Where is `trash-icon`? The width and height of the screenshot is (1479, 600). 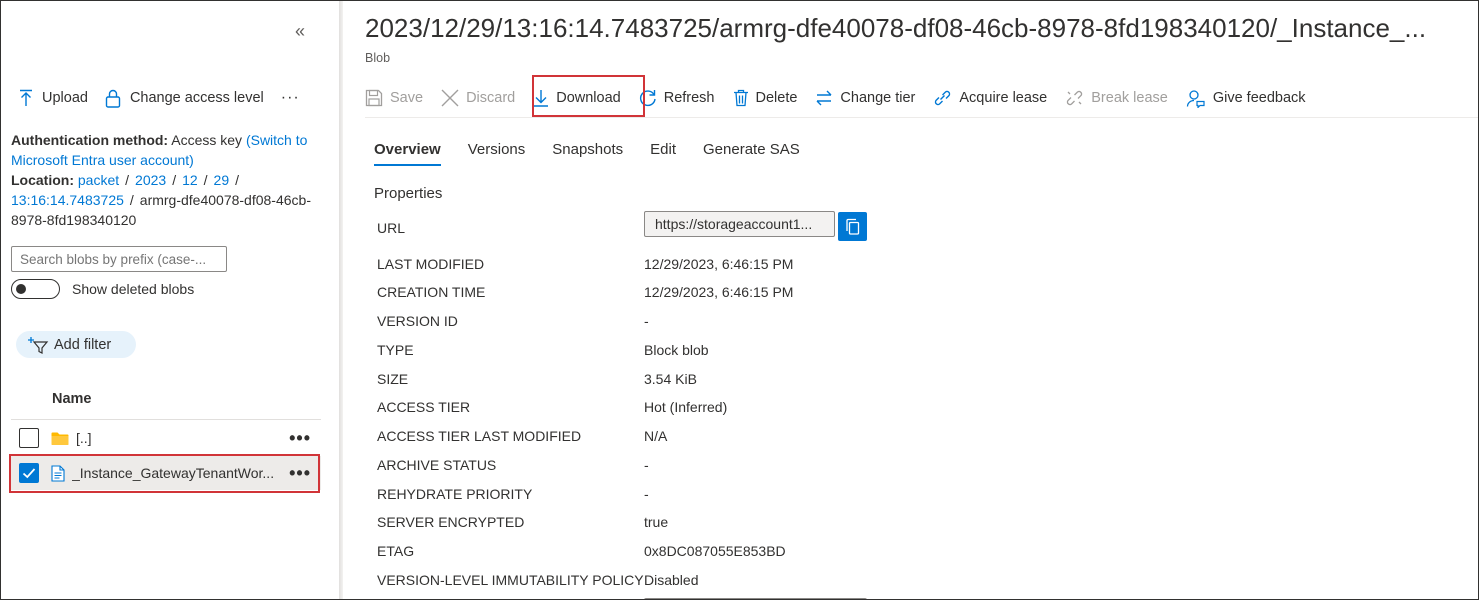 trash-icon is located at coordinates (740, 98).